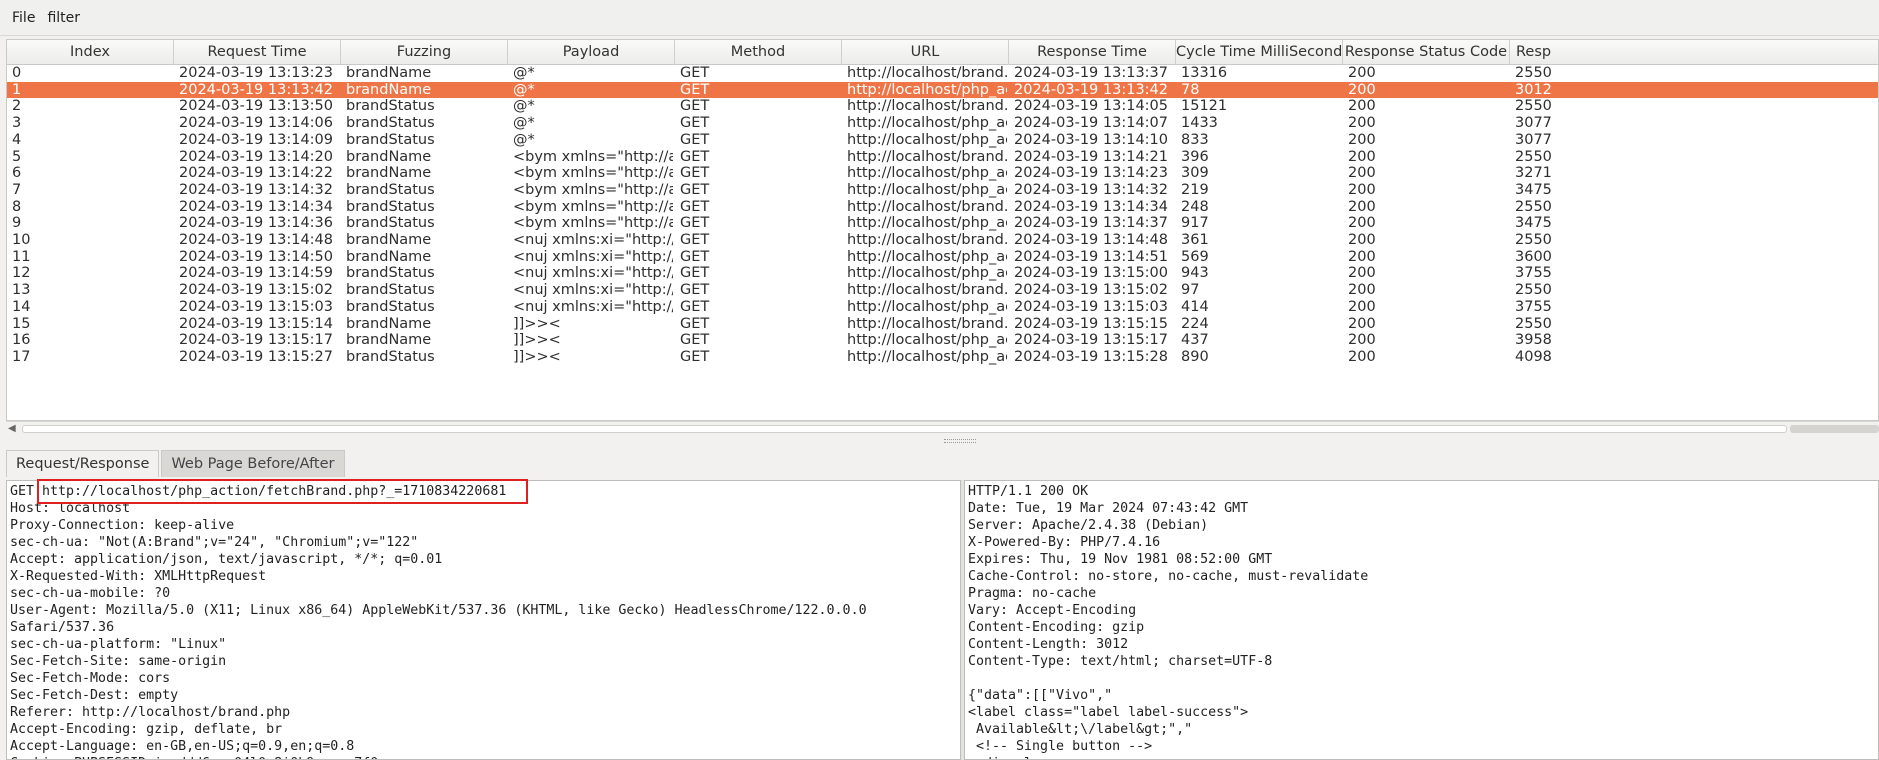 The height and width of the screenshot is (760, 1879). What do you see at coordinates (1259, 52) in the screenshot?
I see `header-col-cycle-time: Cycle Time MilliSeconds` at bounding box center [1259, 52].